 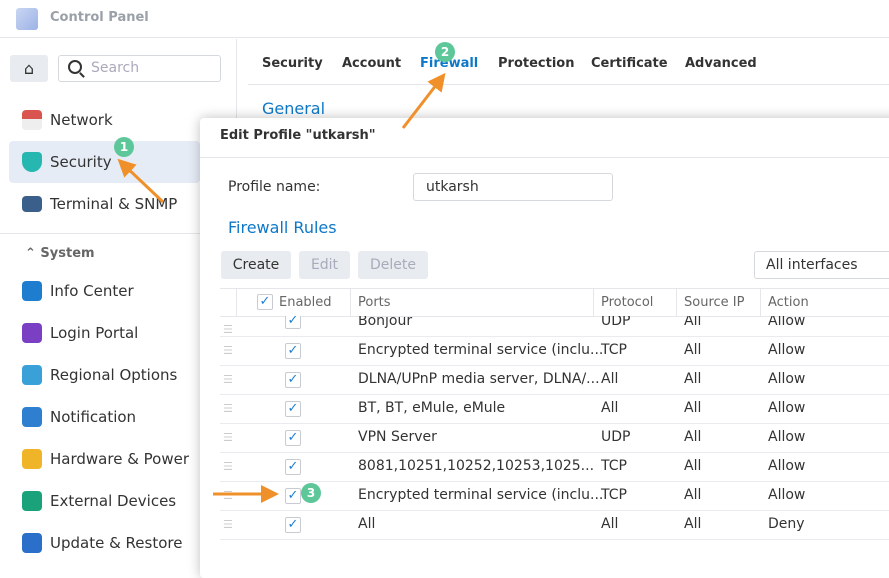 I want to click on ports-cell: BT, BT, eMule, eMule, so click(x=432, y=408).